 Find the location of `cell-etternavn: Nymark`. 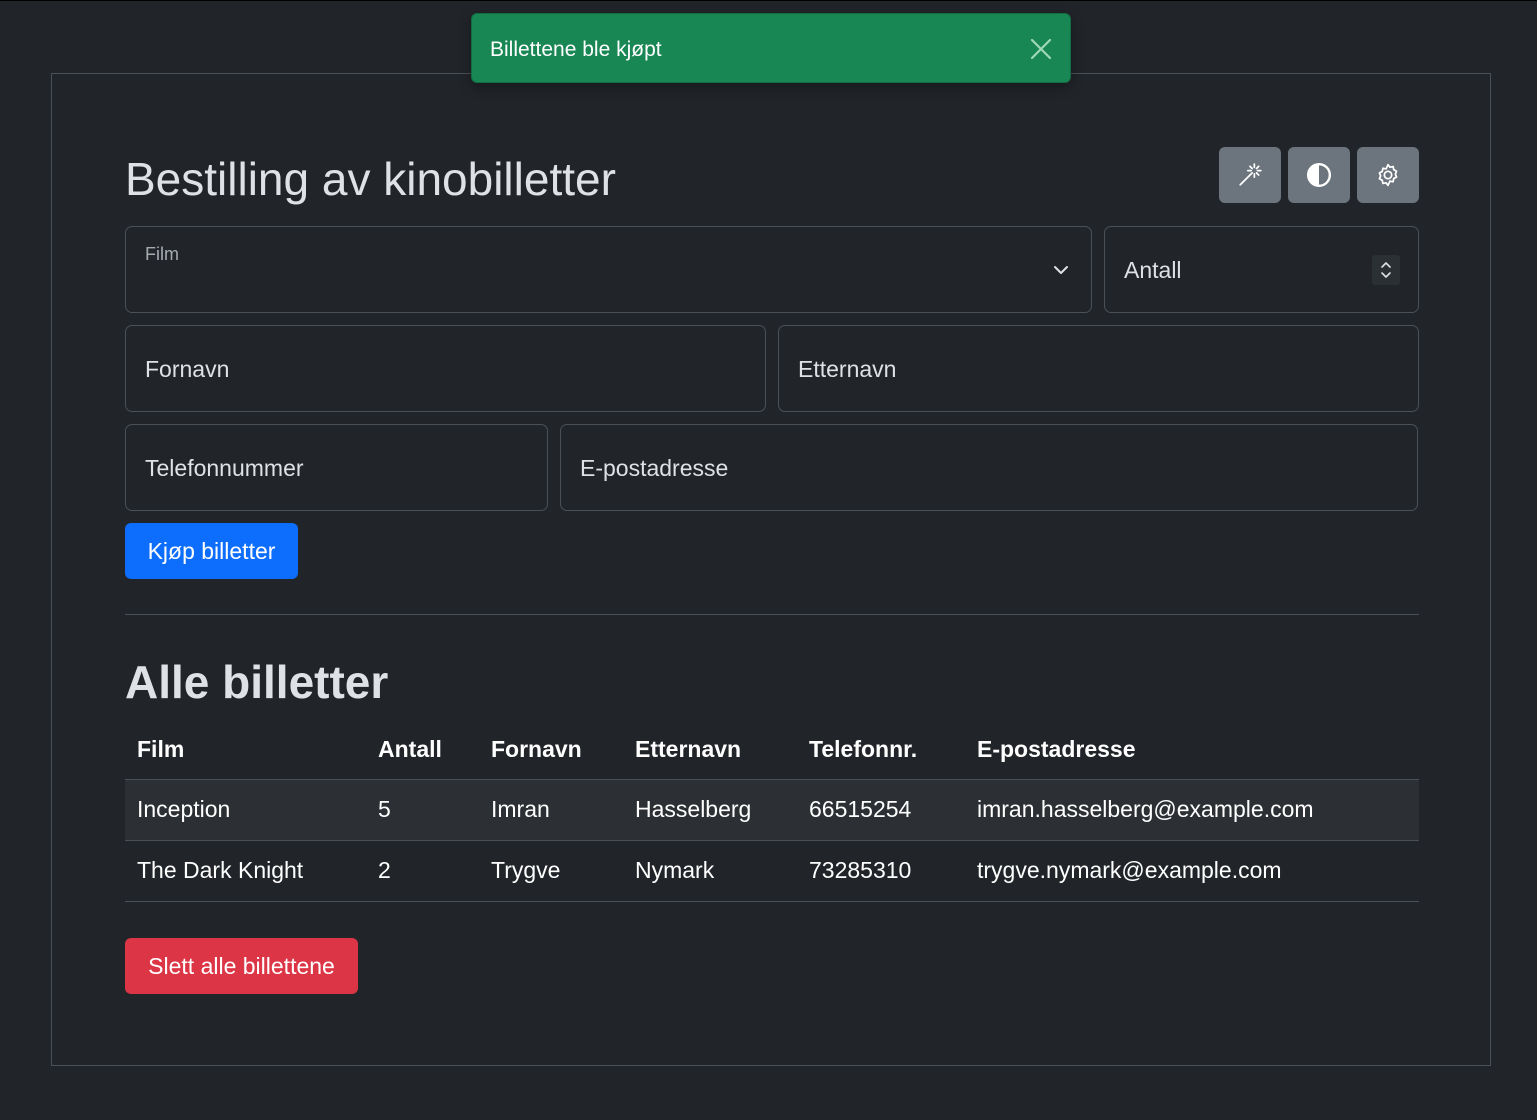

cell-etternavn: Nymark is located at coordinates (710, 871).